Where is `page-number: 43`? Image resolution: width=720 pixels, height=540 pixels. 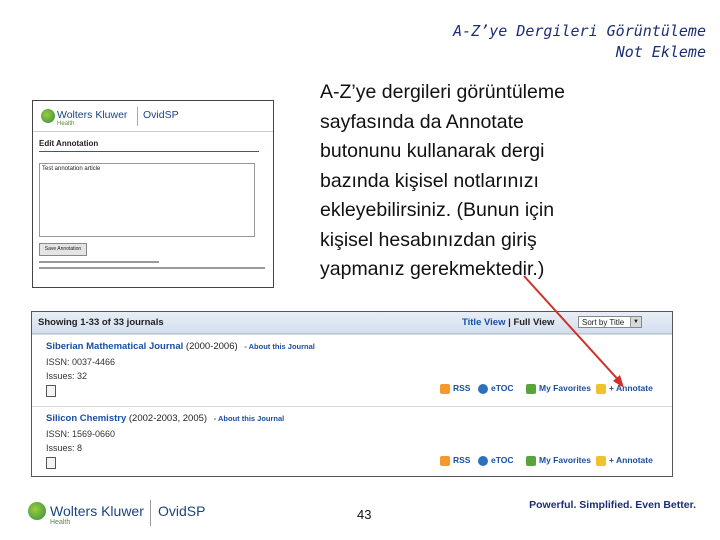 page-number: 43 is located at coordinates (364, 514).